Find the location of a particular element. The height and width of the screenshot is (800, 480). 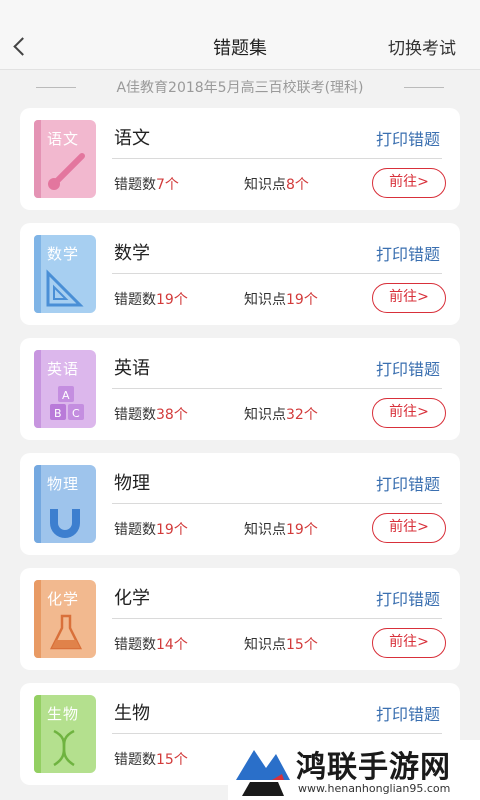

switch-exam-button: 切换考试 is located at coordinates (422, 46).